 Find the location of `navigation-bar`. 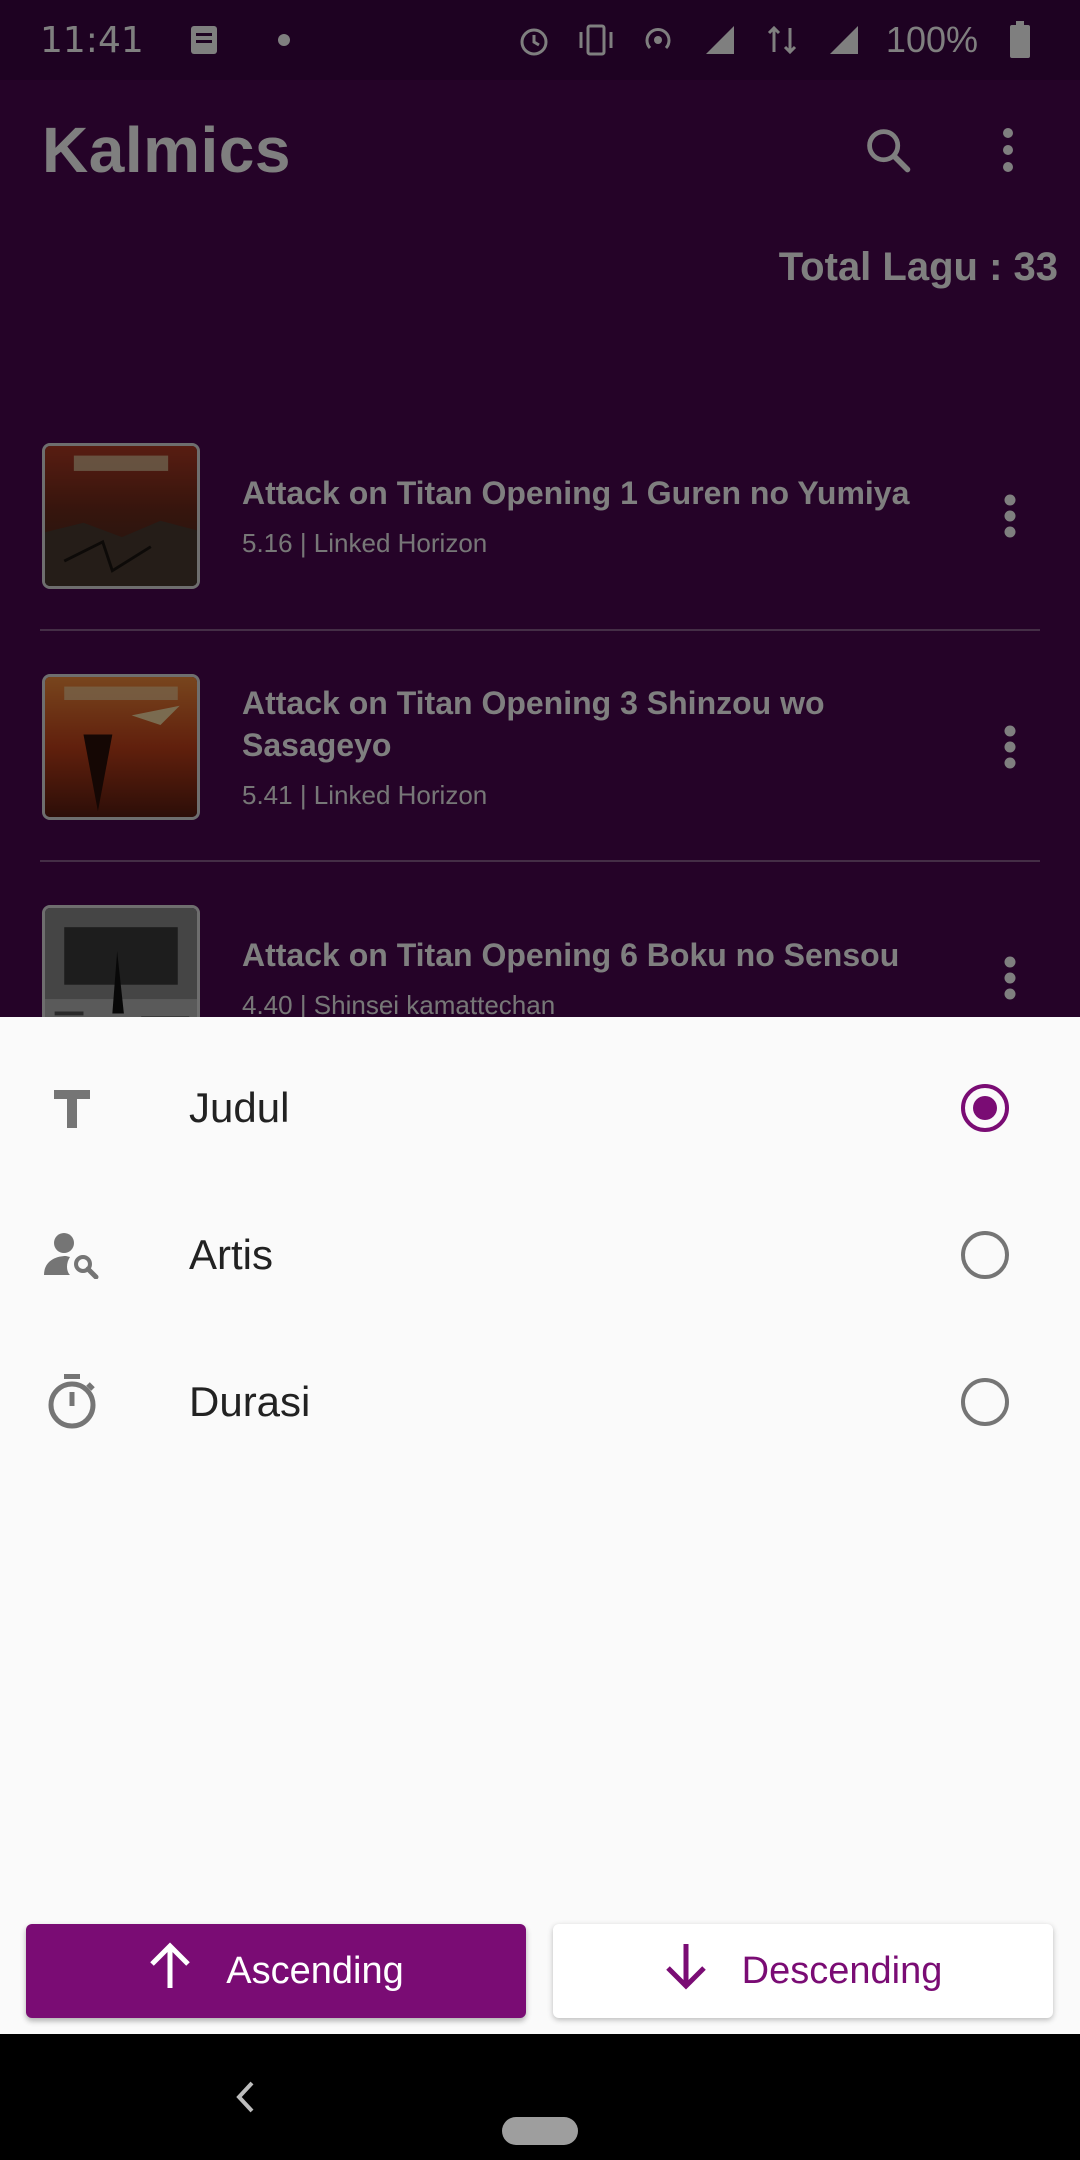

navigation-bar is located at coordinates (540, 2097).